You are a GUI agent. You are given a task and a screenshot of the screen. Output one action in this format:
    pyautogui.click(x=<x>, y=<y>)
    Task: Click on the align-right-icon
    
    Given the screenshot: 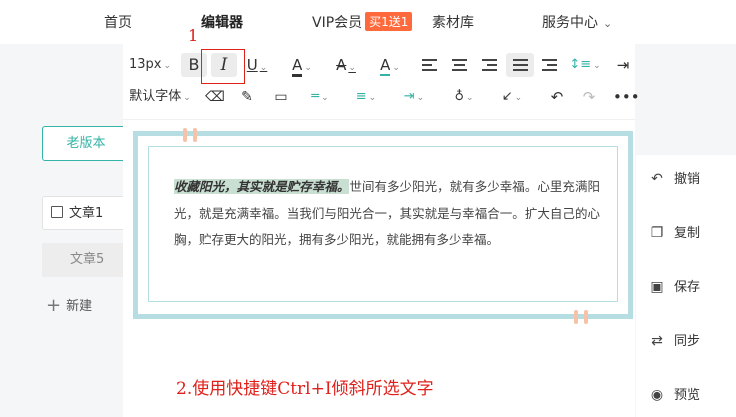 What is the action you would take?
    pyautogui.click(x=489, y=65)
    